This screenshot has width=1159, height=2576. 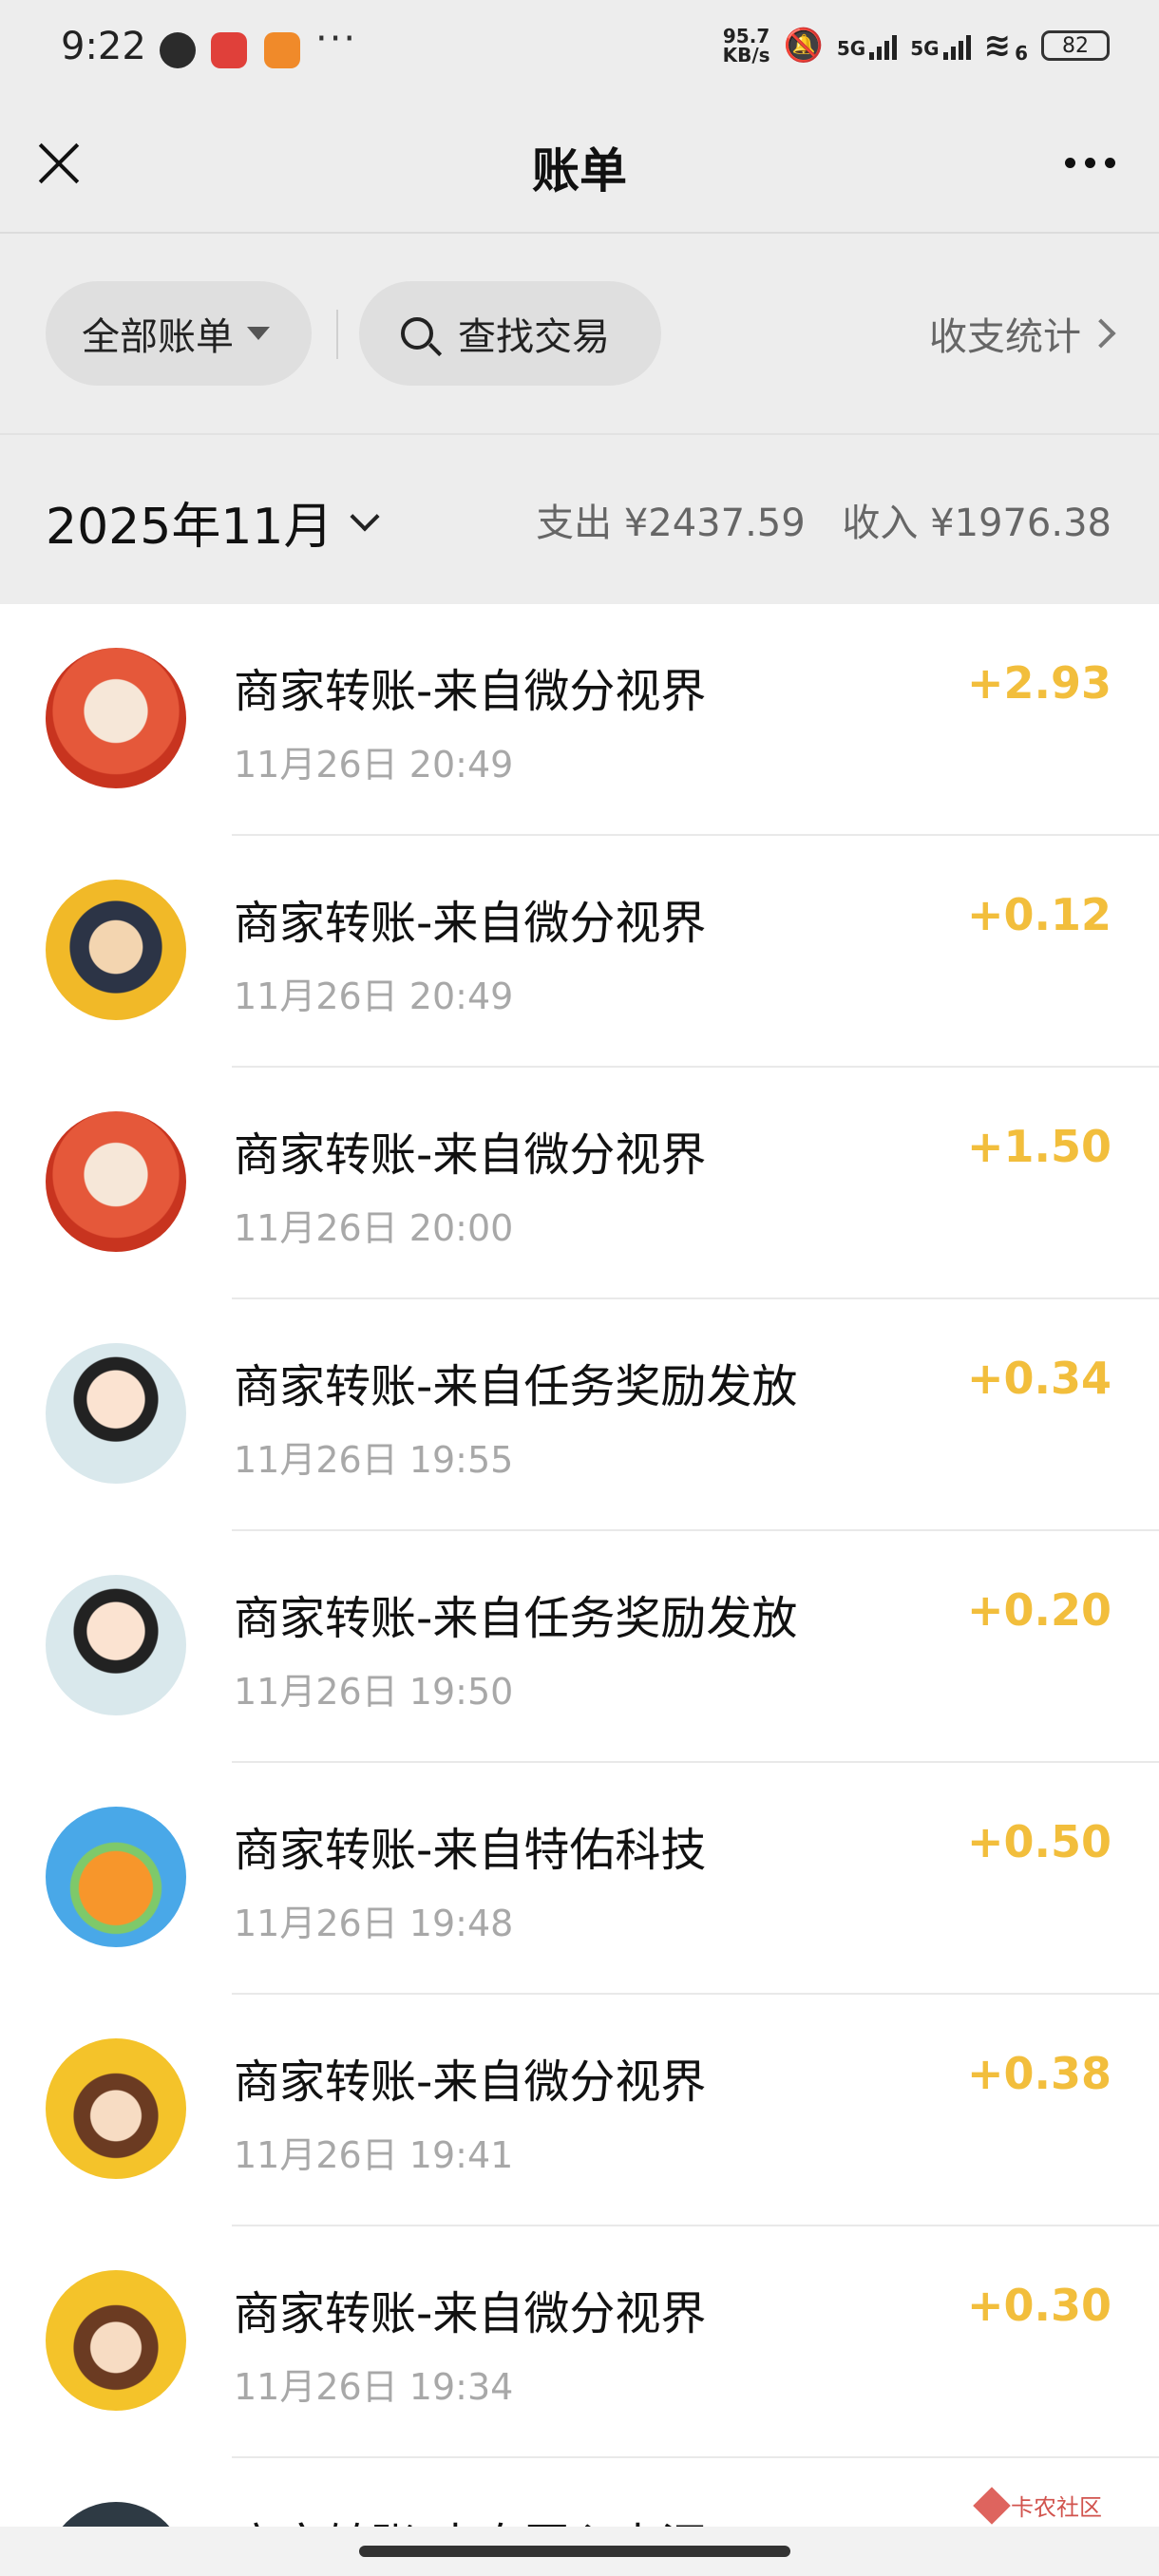 What do you see at coordinates (374, 1460) in the screenshot?
I see `transaction-time: 11月26日 19:55` at bounding box center [374, 1460].